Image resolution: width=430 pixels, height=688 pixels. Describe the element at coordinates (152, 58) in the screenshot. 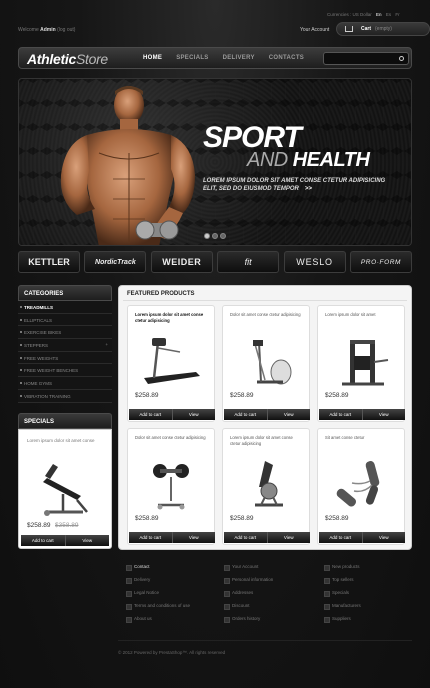

I see `nav-home: HOME` at that location.